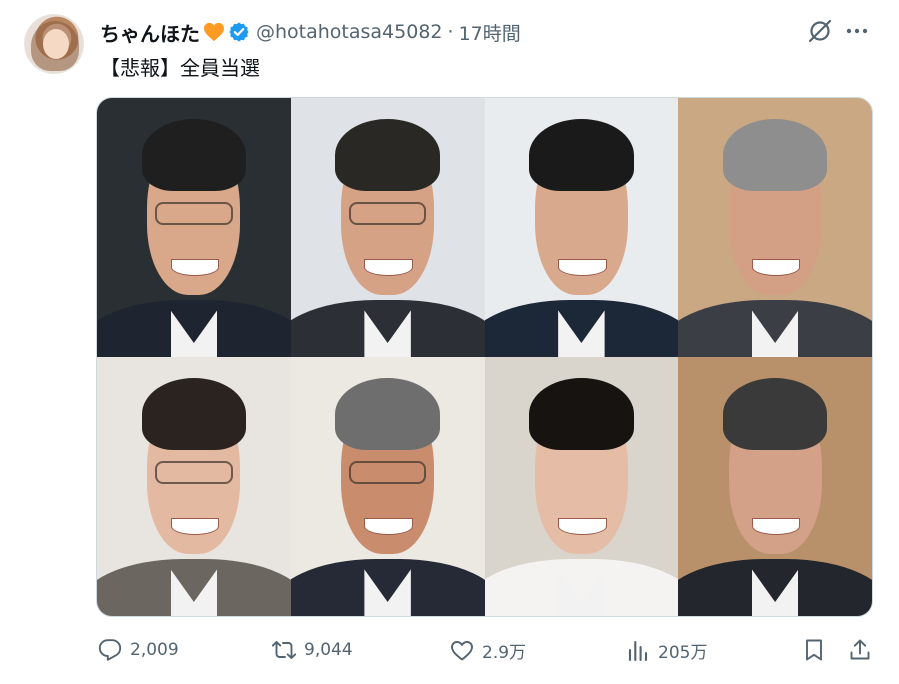  I want to click on reply-button: 2,009, so click(138, 650).